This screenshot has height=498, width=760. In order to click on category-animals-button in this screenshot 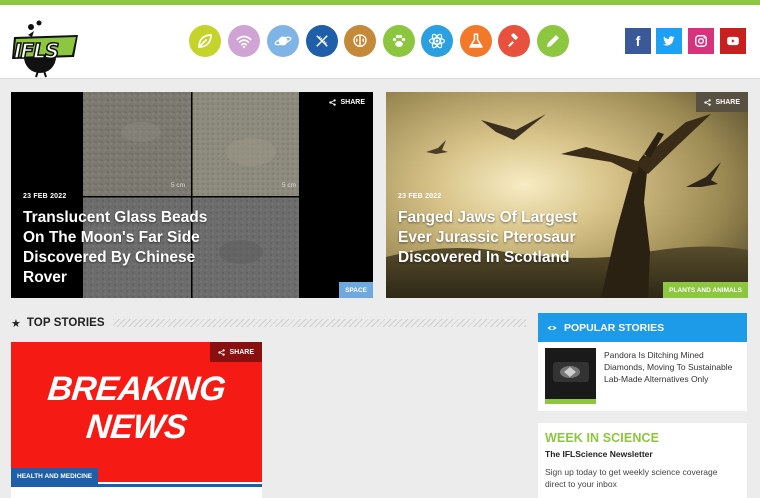, I will do `click(399, 41)`.